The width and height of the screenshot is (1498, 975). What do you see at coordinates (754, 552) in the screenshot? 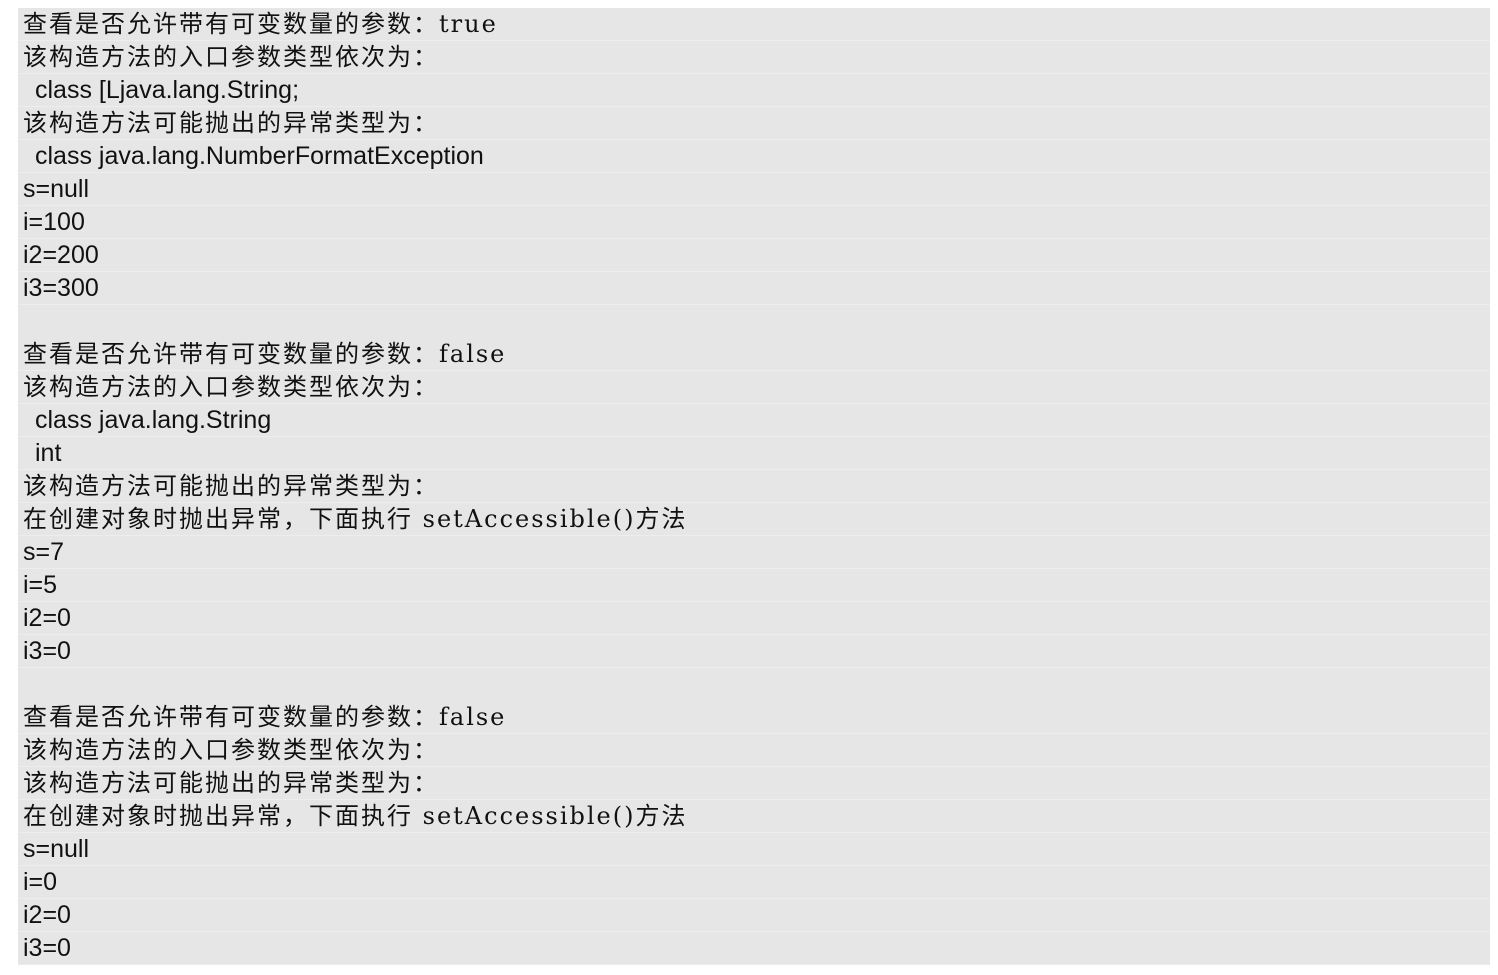
I see `console-line: s=7` at bounding box center [754, 552].